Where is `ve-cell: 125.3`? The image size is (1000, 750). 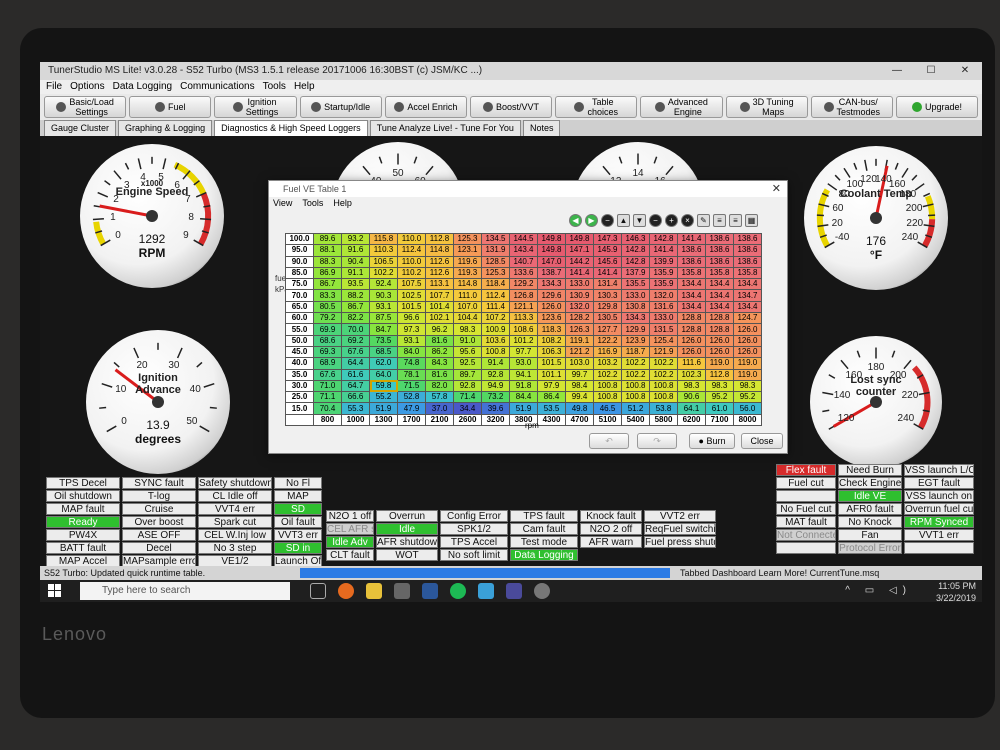 ve-cell: 125.3 is located at coordinates (495, 273).